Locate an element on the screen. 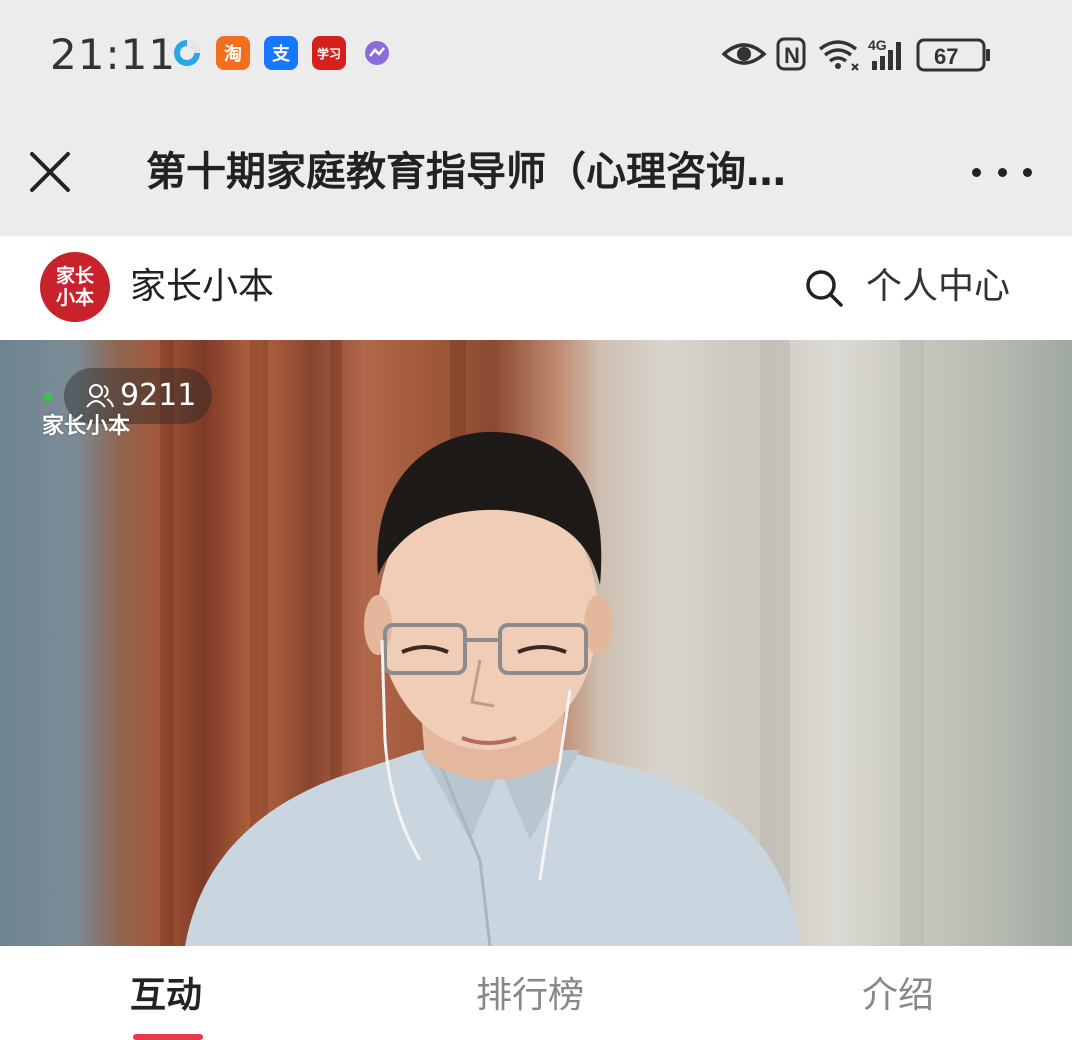  system-status-icons: N 4G 67 is located at coordinates (856, 54).